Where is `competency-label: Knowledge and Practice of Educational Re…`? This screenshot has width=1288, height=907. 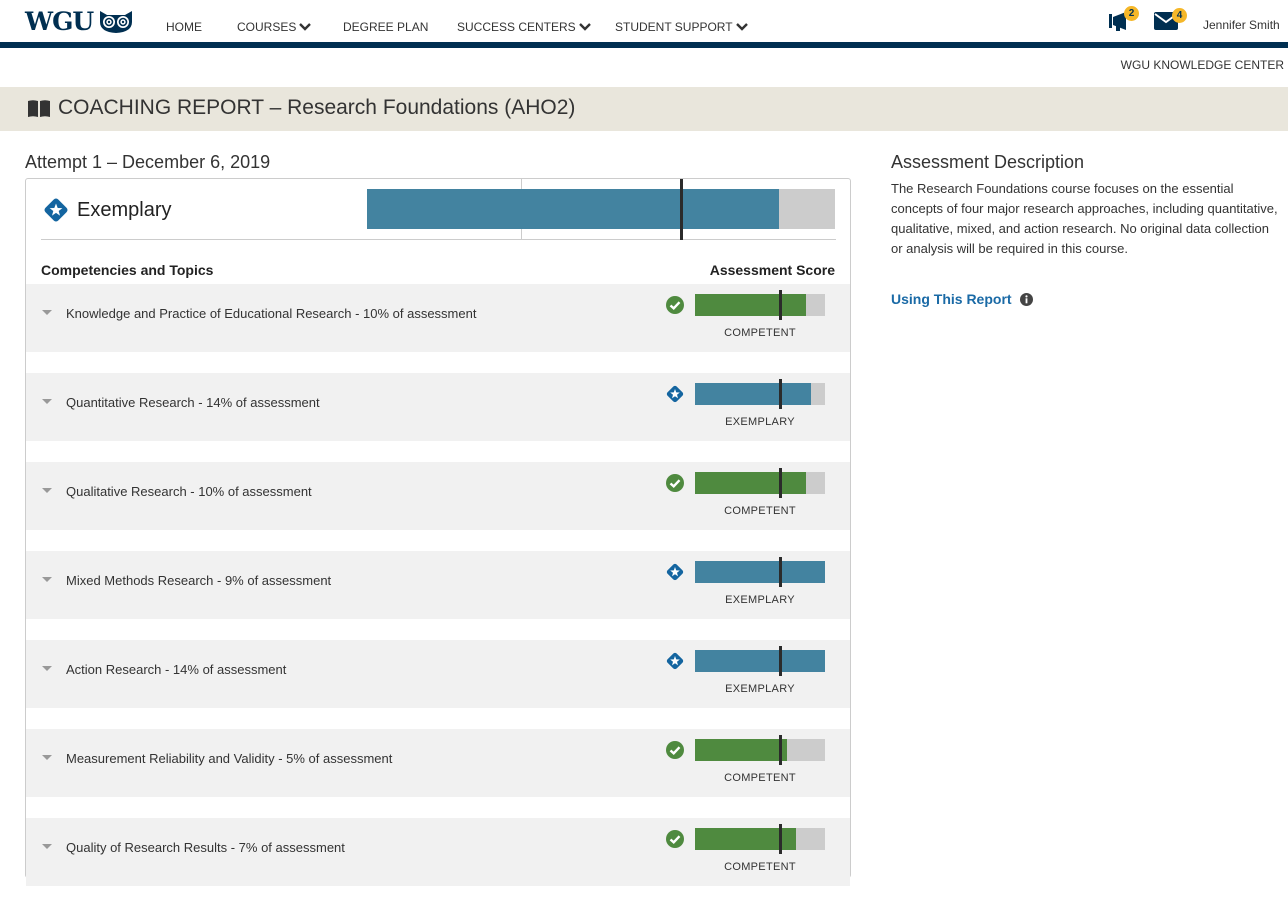 competency-label: Knowledge and Practice of Educational Re… is located at coordinates (271, 313).